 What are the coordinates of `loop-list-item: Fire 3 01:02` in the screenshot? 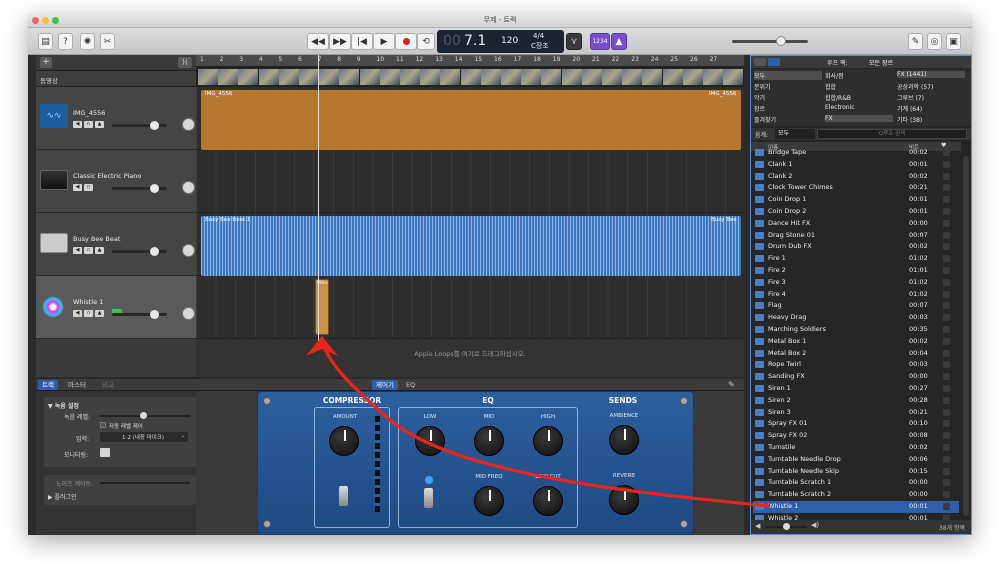 It's located at (856, 283).